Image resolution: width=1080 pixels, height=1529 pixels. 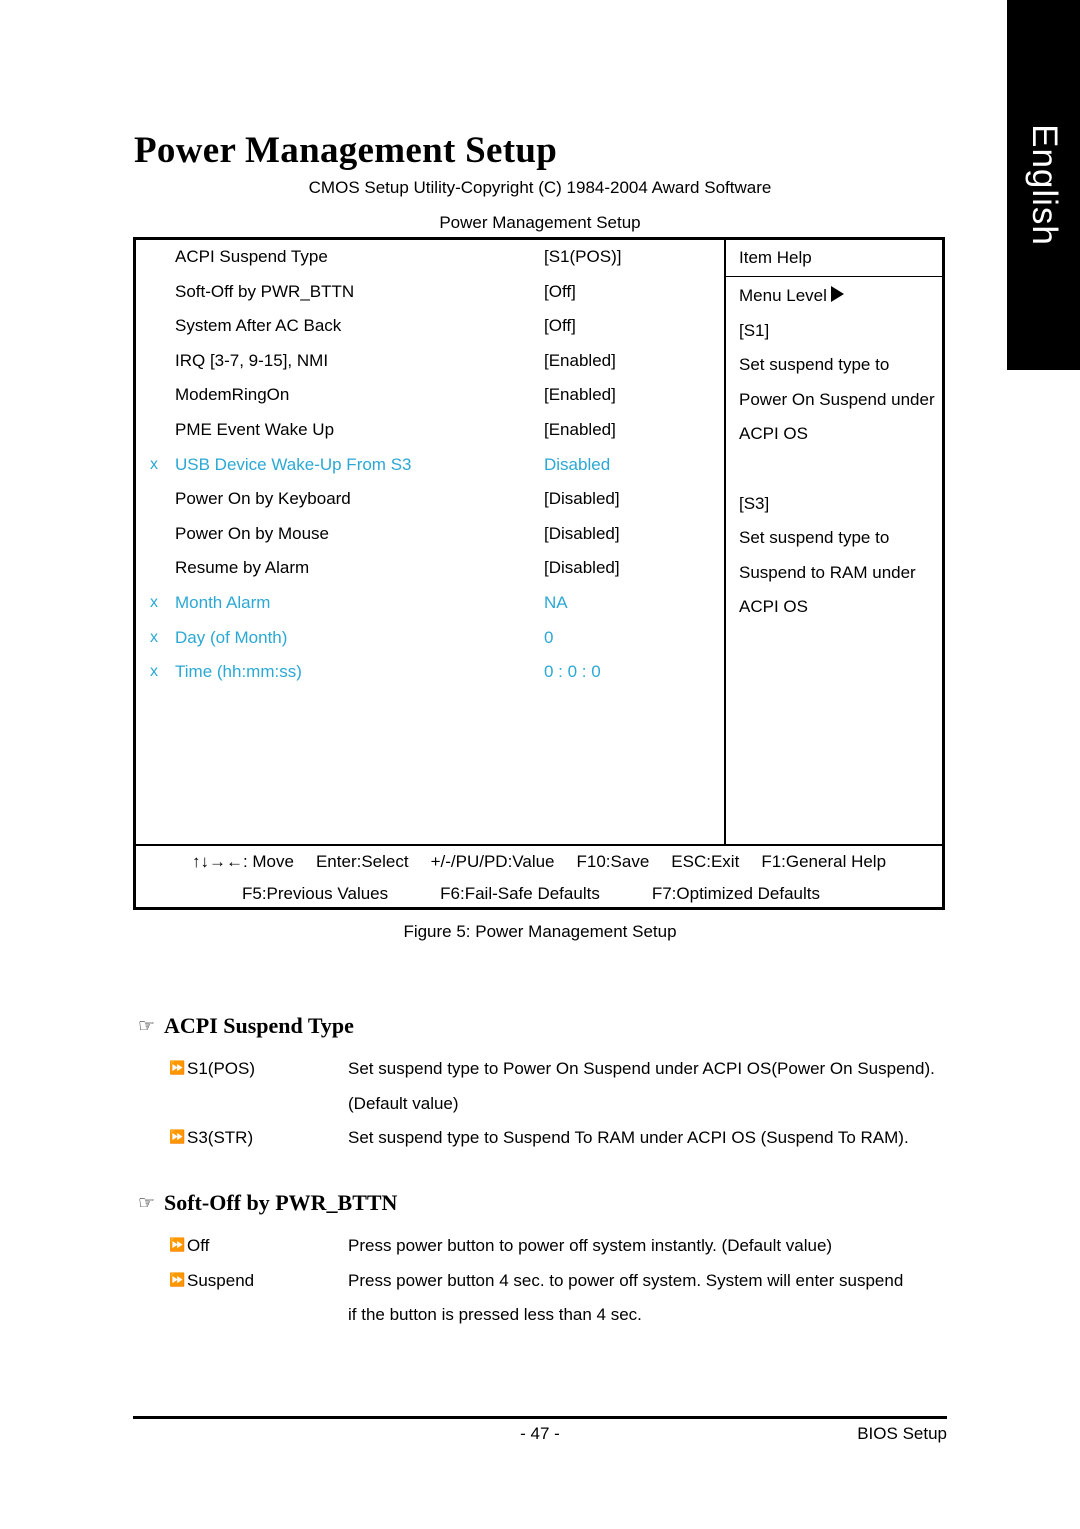 I want to click on key-legend-item: F6:Fail-Safe Defaults, so click(x=520, y=893).